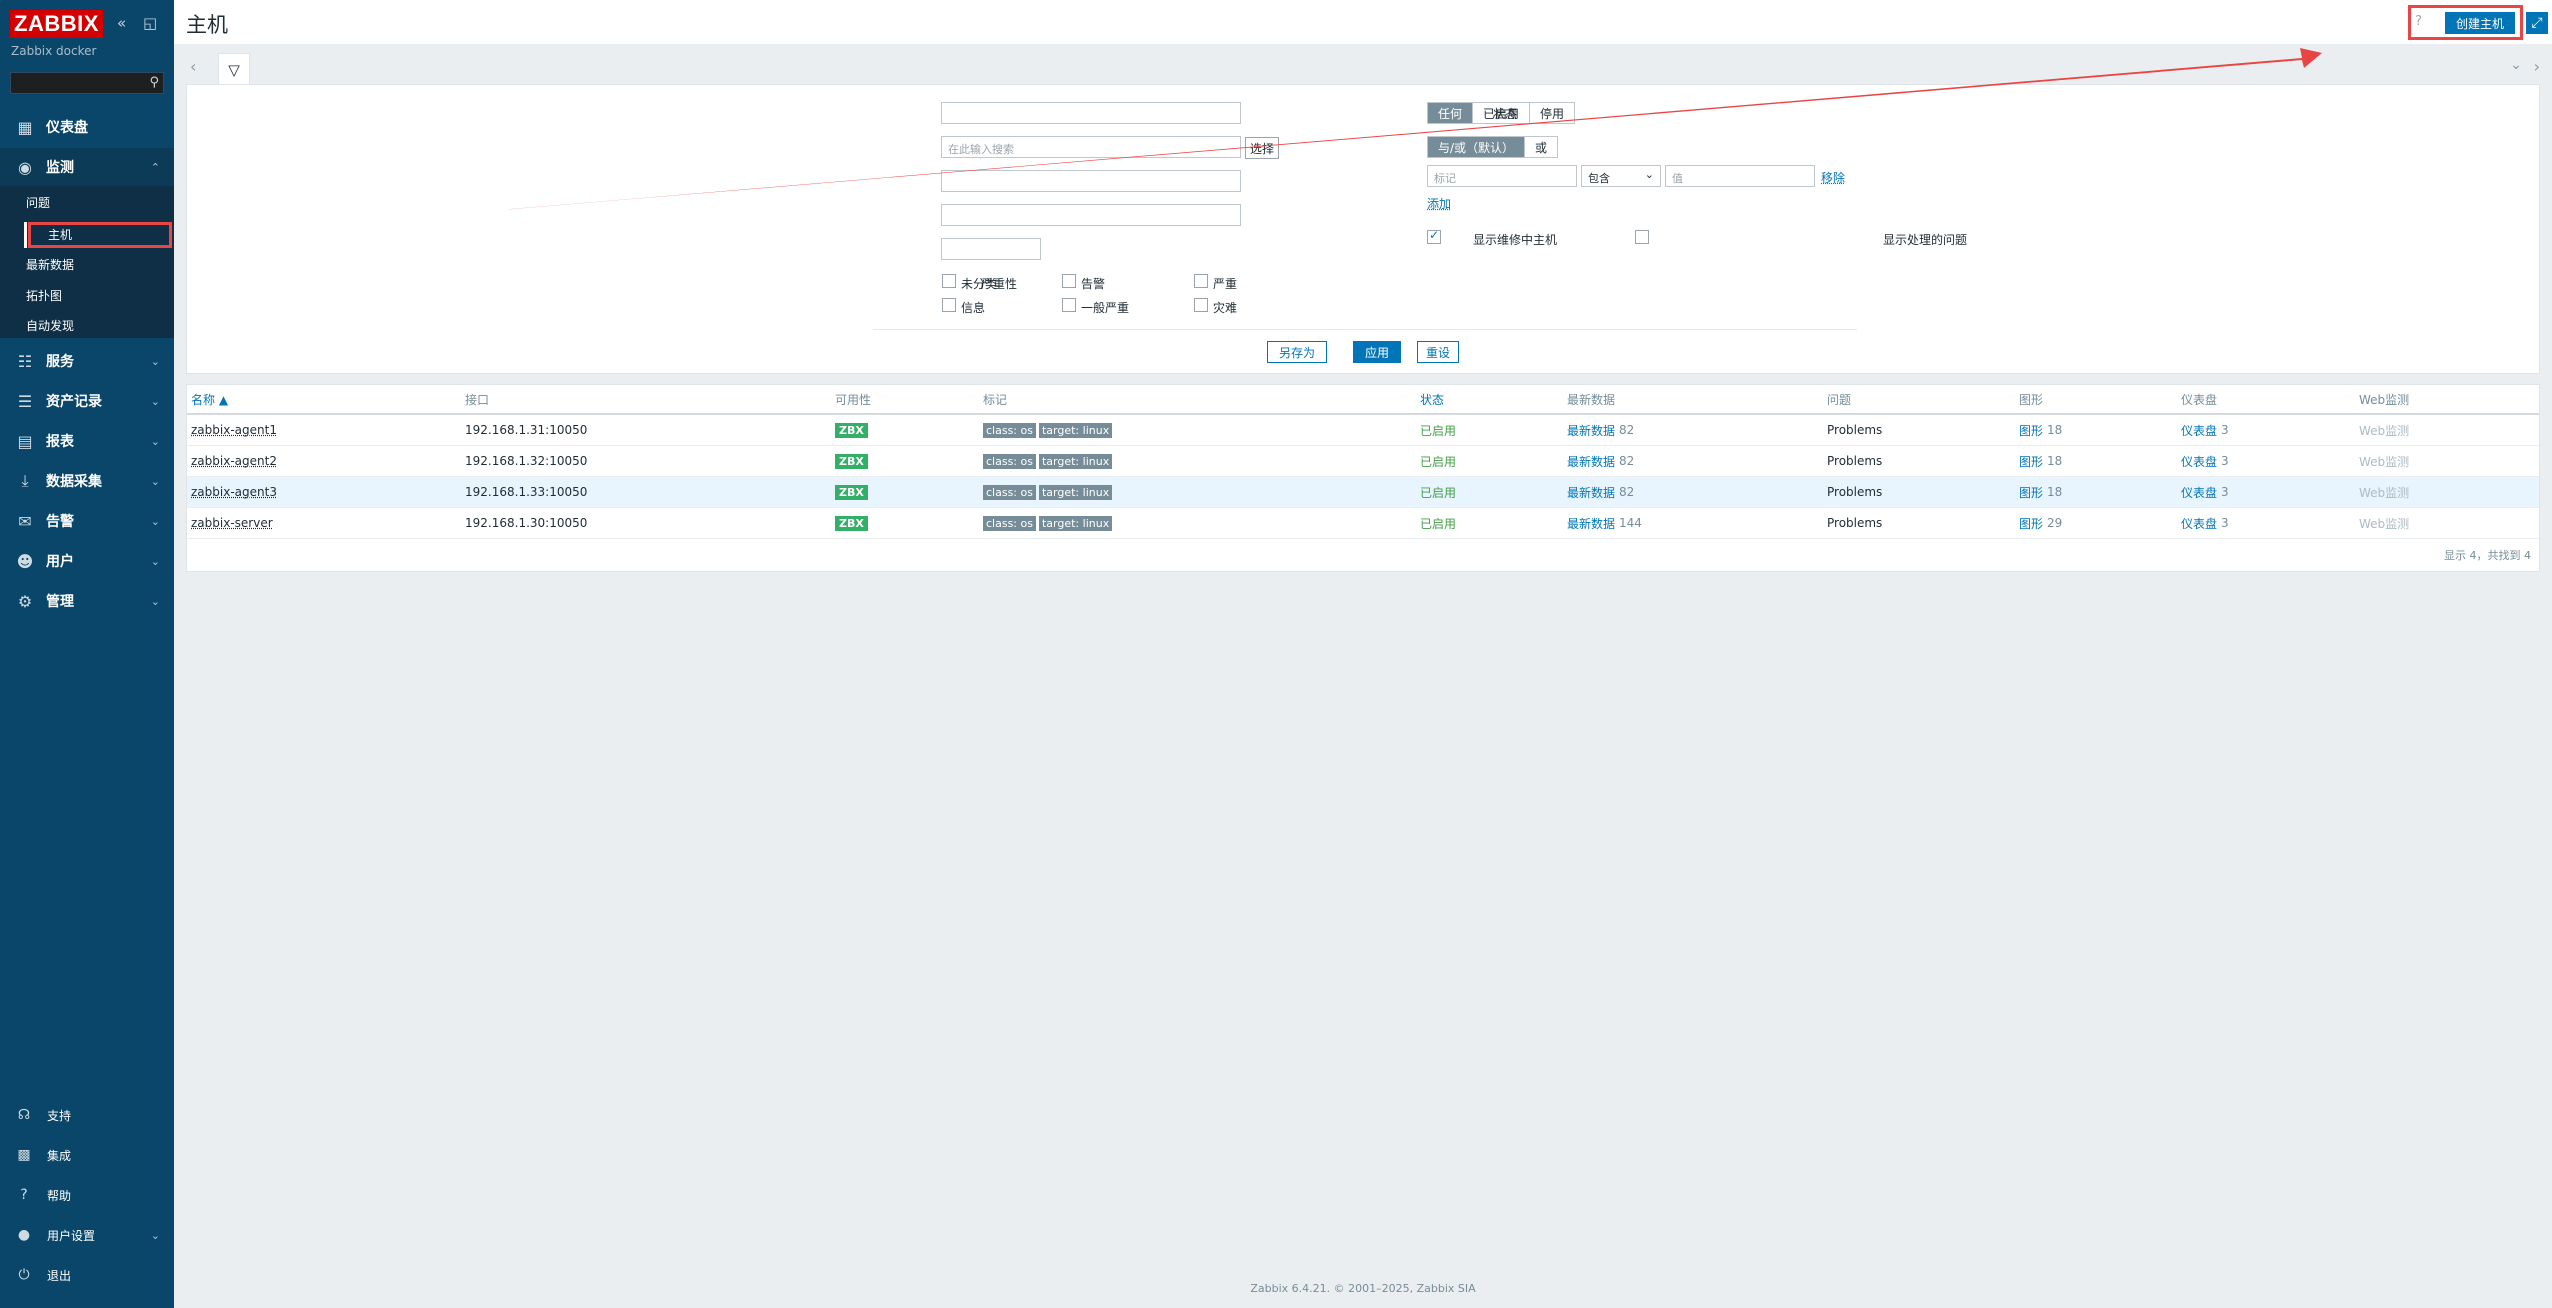 This screenshot has width=2552, height=1308. What do you see at coordinates (87, 601) in the screenshot?
I see `nav-administration: ⚙ 管理 ⌄` at bounding box center [87, 601].